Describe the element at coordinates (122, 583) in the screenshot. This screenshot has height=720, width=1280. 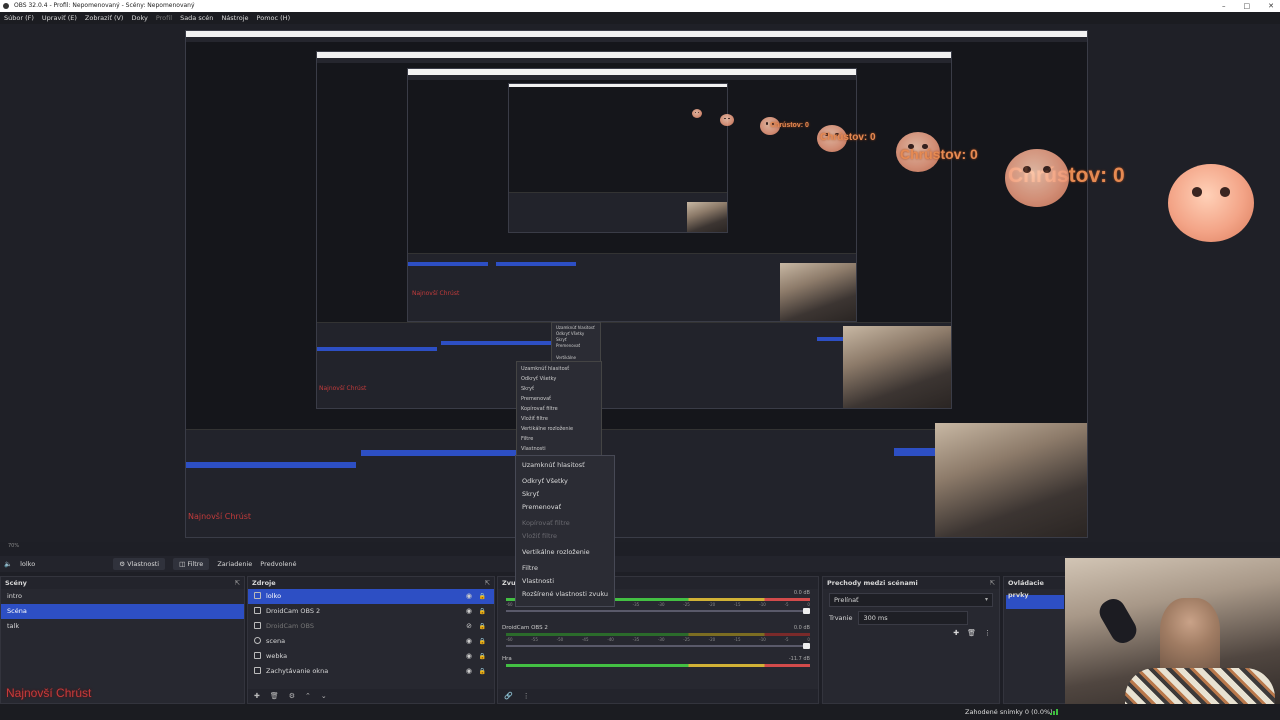
I see `scenes-dock-header: Scény ⇱` at that location.